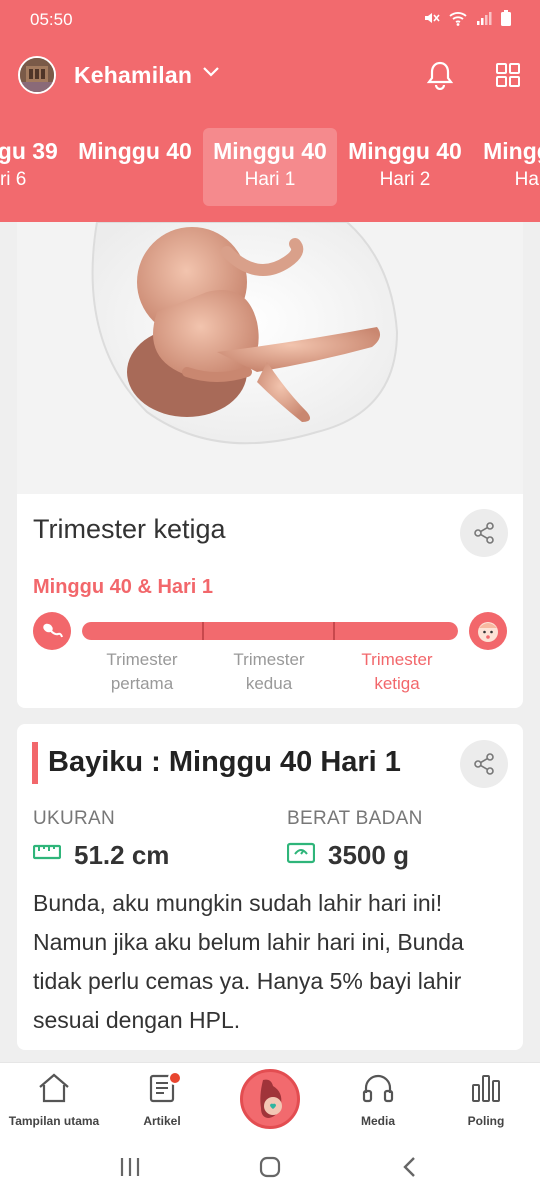  I want to click on nav-polls-label: Poling, so click(486, 1121).